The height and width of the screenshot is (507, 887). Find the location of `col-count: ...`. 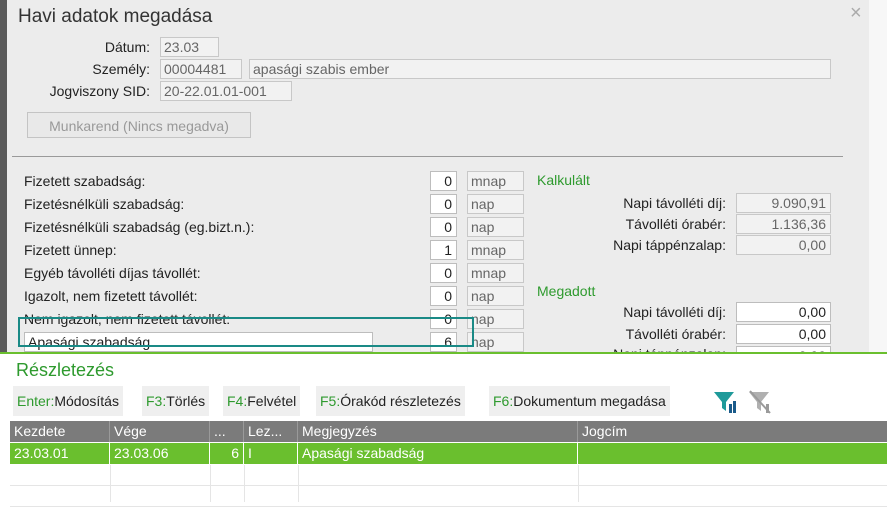

col-count: ... is located at coordinates (227, 431).